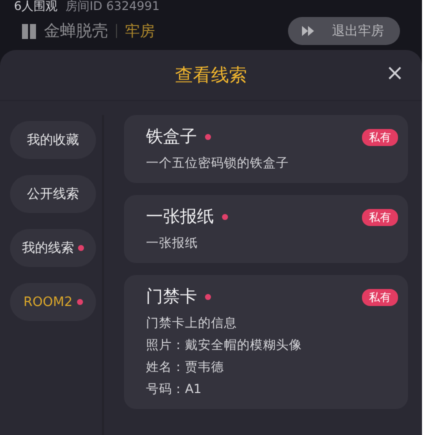 This screenshot has width=435, height=435. What do you see at coordinates (76, 31) in the screenshot?
I see `game-name: 金蝉脱壳` at bounding box center [76, 31].